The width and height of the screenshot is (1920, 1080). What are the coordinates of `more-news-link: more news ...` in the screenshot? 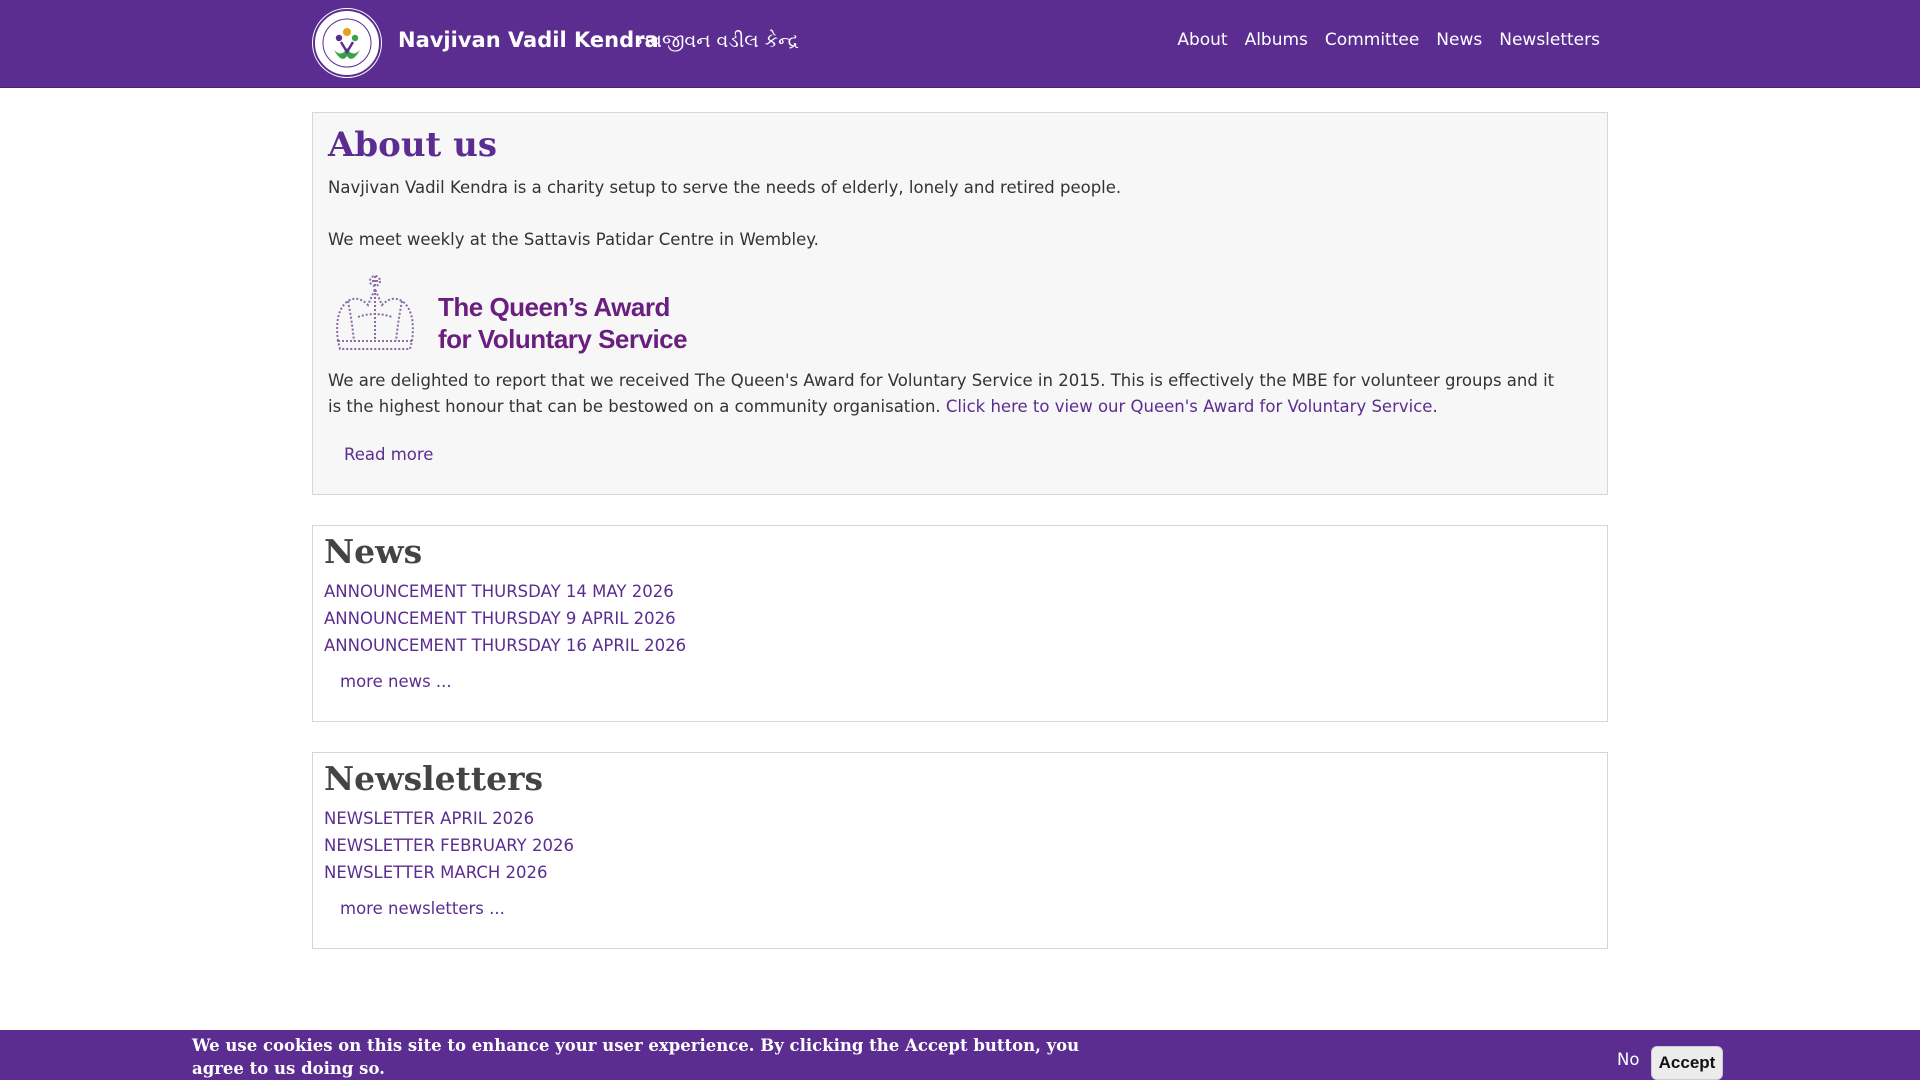 It's located at (396, 681).